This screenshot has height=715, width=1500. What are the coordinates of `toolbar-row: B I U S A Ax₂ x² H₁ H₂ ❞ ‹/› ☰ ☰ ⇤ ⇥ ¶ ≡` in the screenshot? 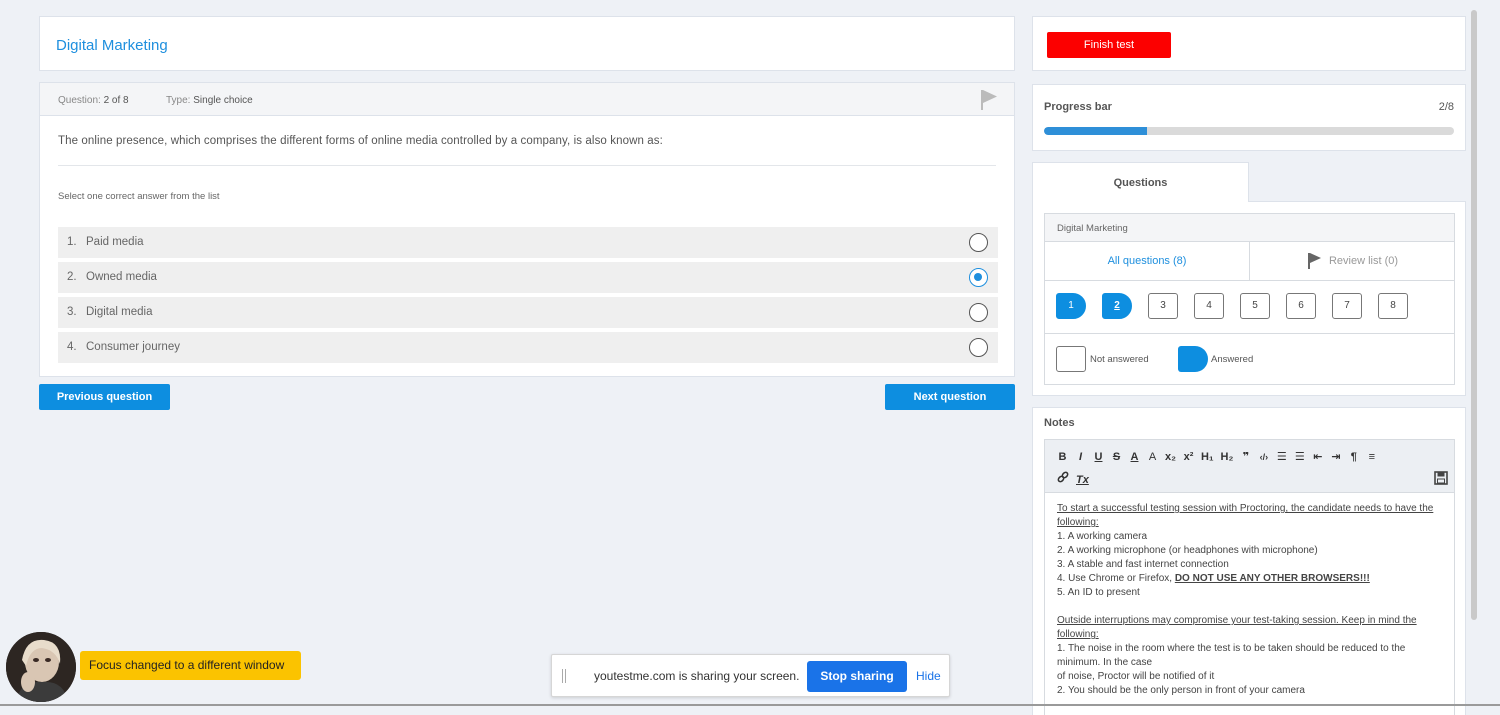 It's located at (1220, 456).